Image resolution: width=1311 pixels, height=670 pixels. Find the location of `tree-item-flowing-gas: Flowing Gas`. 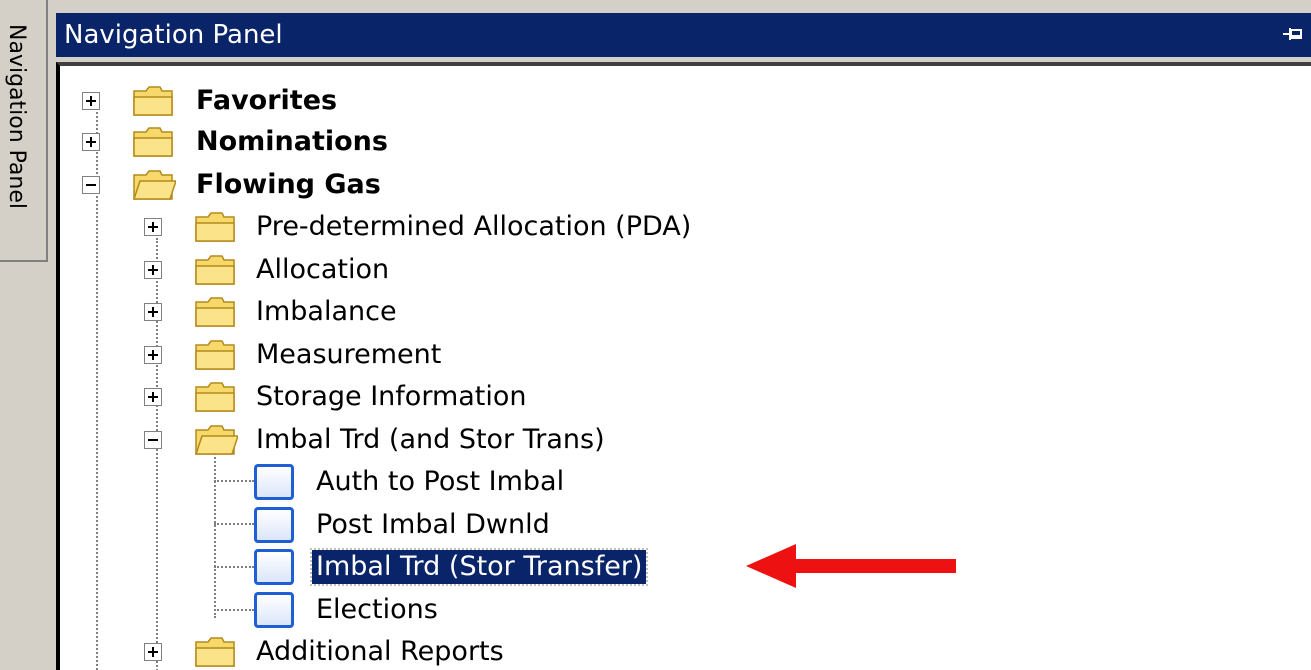

tree-item-flowing-gas: Flowing Gas is located at coordinates (310, 185).